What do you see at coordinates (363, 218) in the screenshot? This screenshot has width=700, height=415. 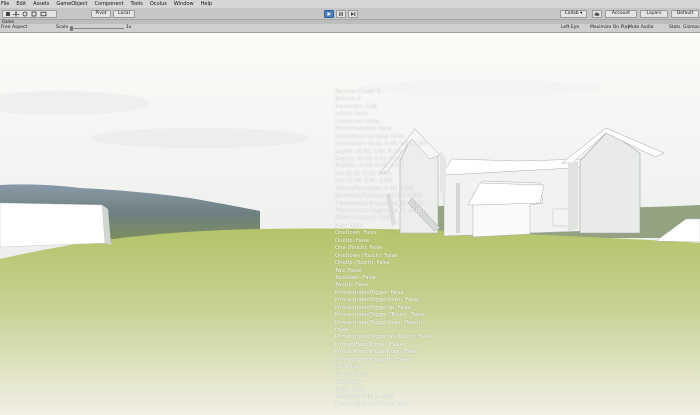 I see `debug-line: WasRecentered: False` at bounding box center [363, 218].